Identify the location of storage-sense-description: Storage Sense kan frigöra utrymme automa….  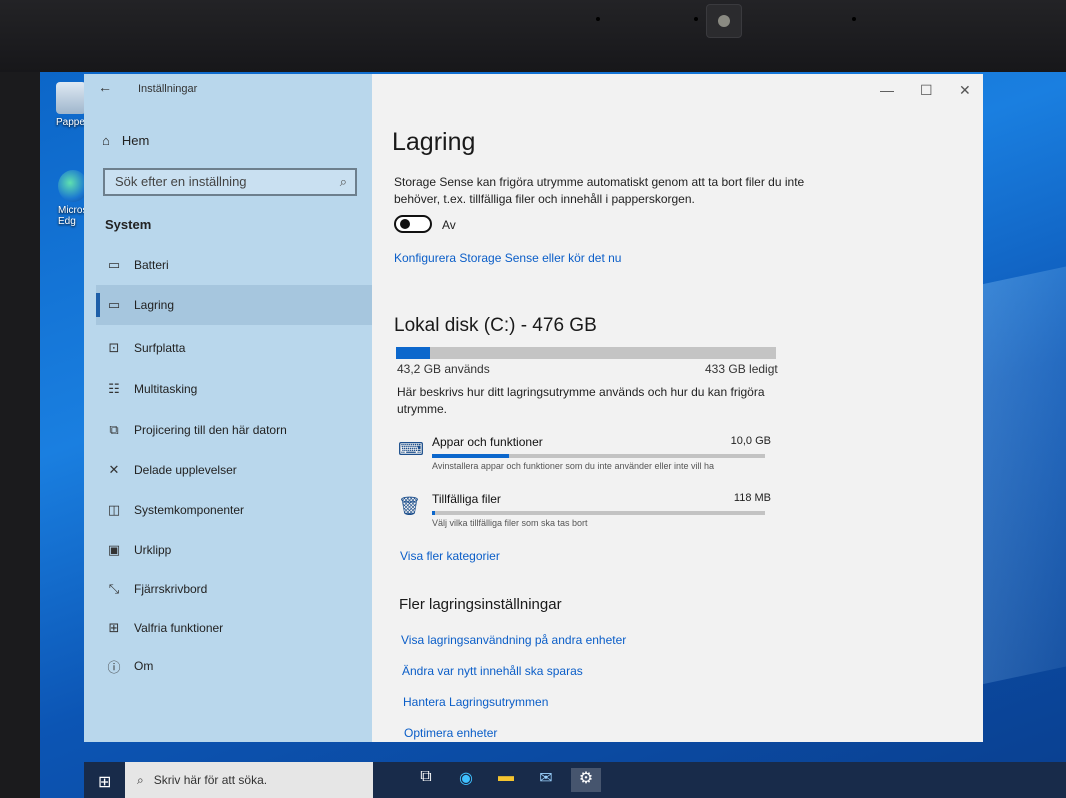
(599, 190).